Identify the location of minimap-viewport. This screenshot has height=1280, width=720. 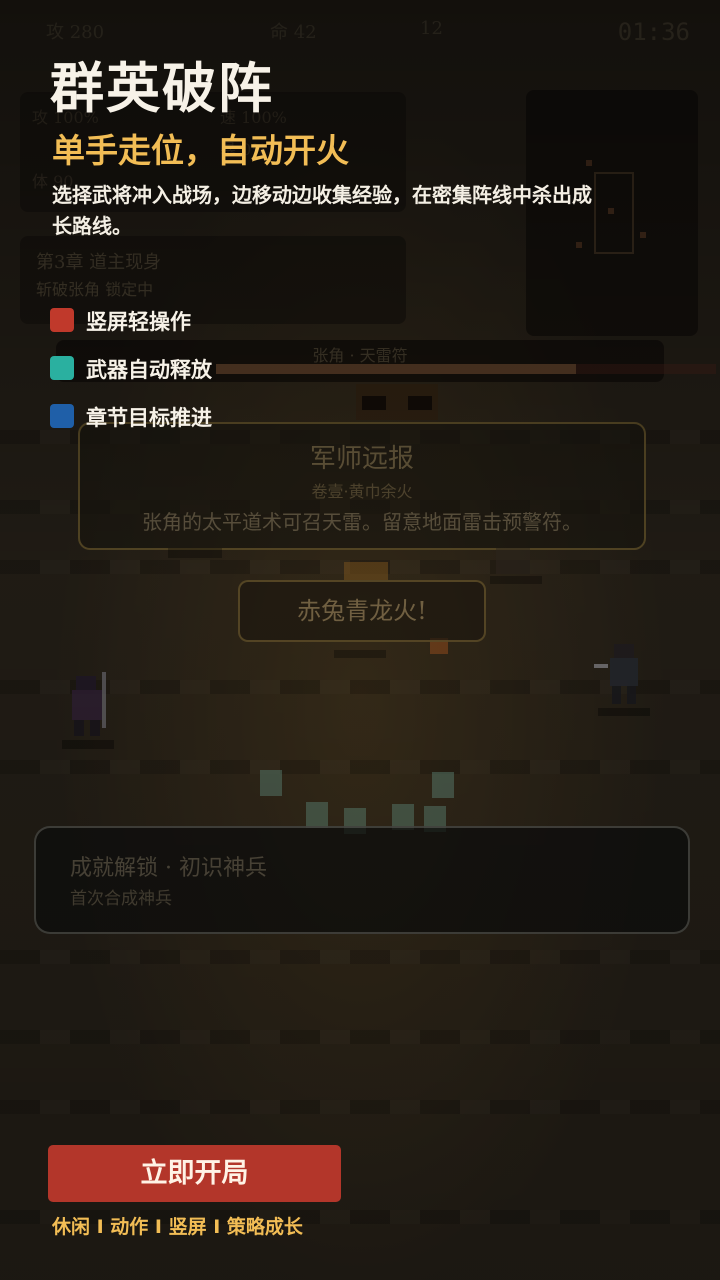
(614, 213).